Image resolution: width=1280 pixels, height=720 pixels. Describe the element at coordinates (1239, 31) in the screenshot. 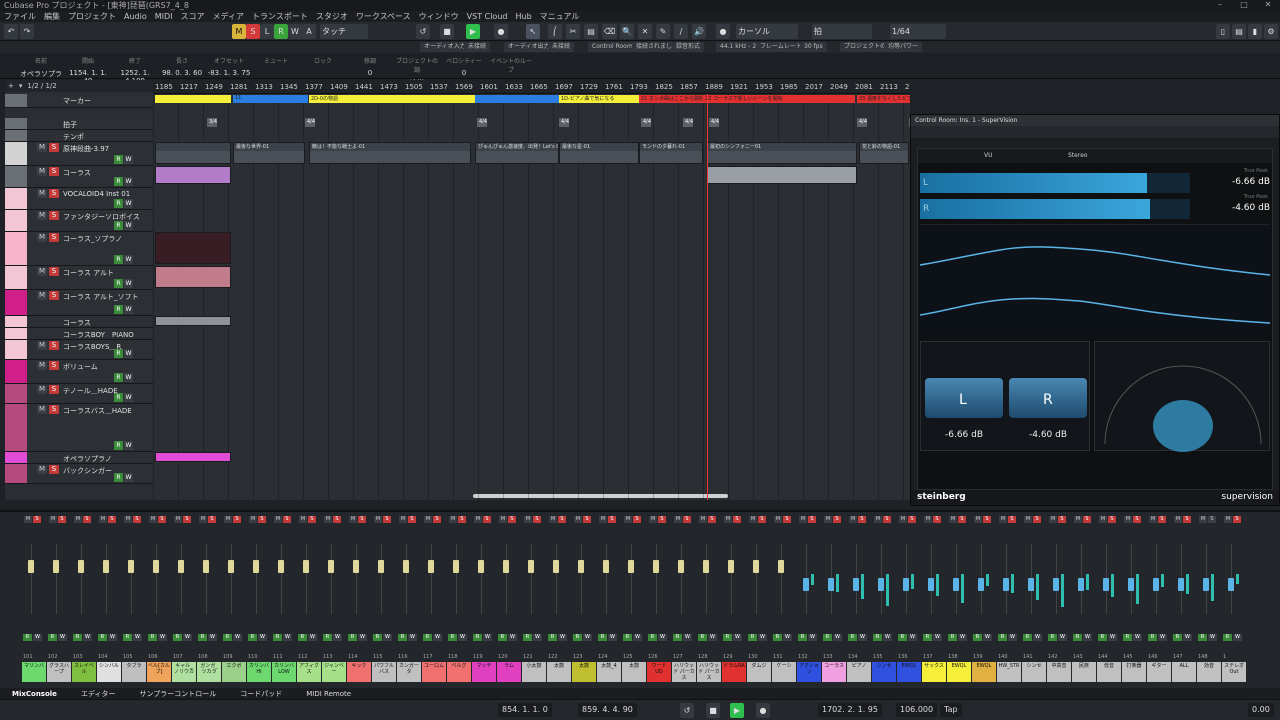

I see `layout-center-icon: ▤` at that location.